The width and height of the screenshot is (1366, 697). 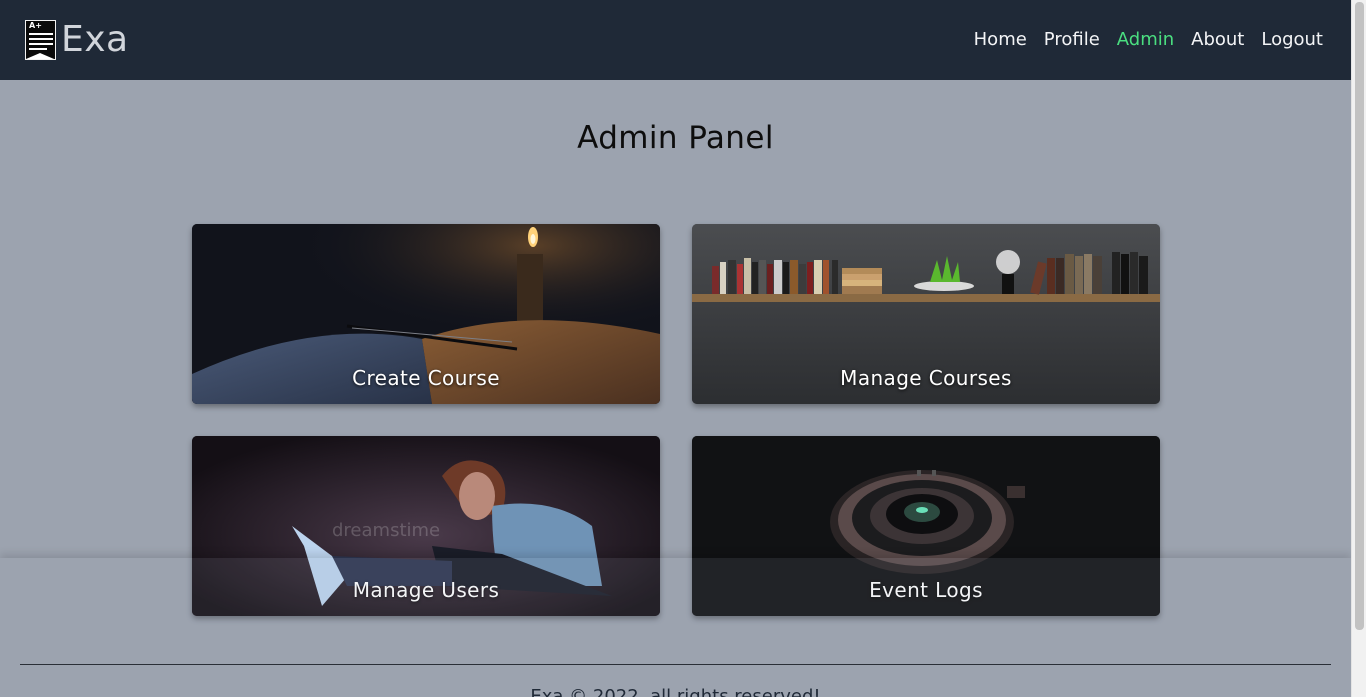 What do you see at coordinates (1292, 40) in the screenshot?
I see `nav-link-logout: Logout` at bounding box center [1292, 40].